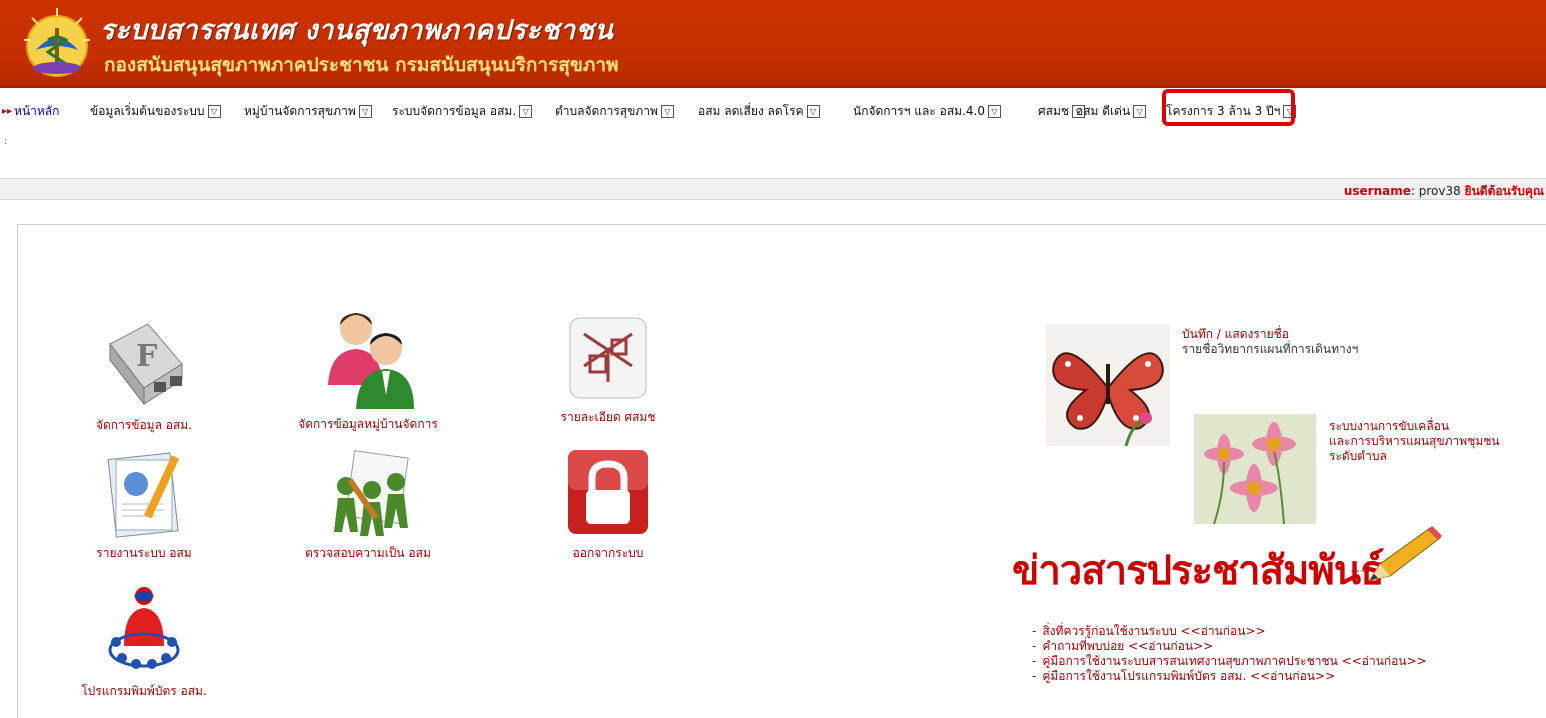  Describe the element at coordinates (1405, 553) in the screenshot. I see `pencil-icon` at that location.